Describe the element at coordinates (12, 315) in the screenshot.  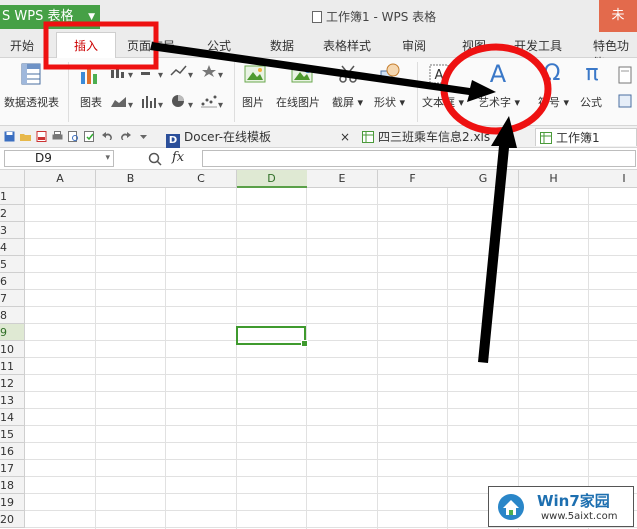
I see `row-header-8: 8` at that location.